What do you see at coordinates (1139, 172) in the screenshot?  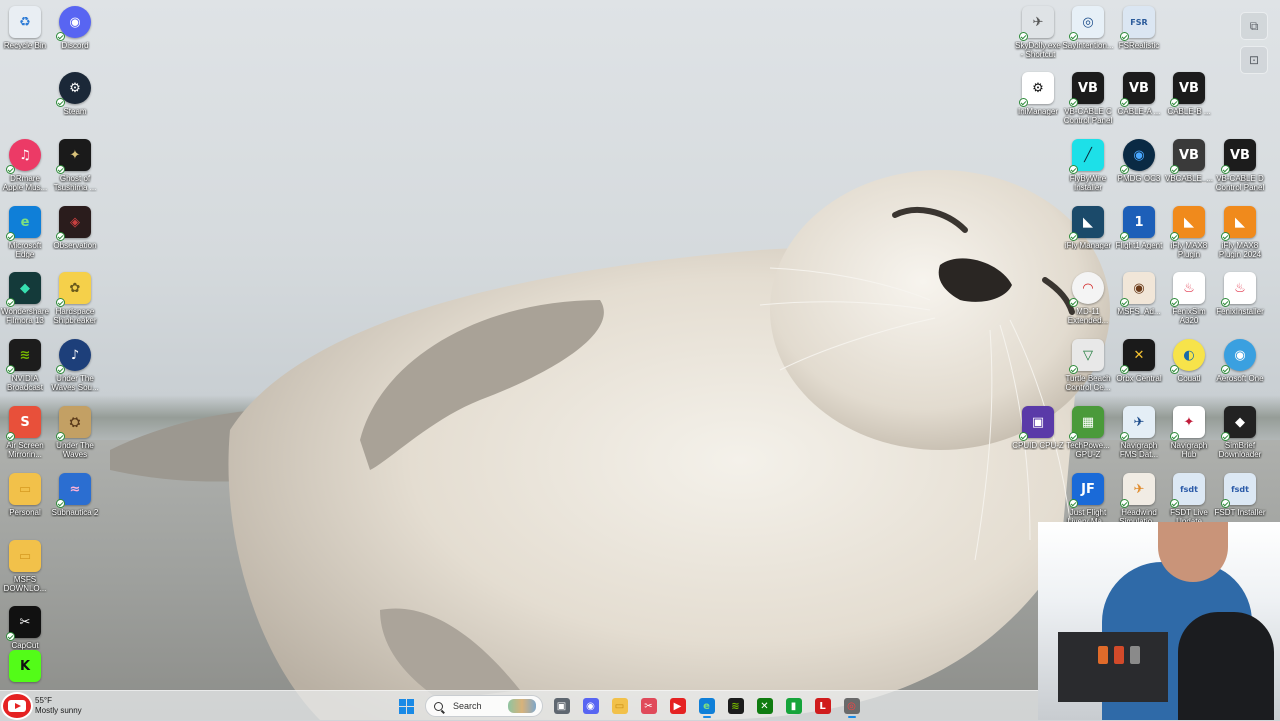 I see `desktop-icon-pmdg-ops: ◉ PMDG OC3` at bounding box center [1139, 172].